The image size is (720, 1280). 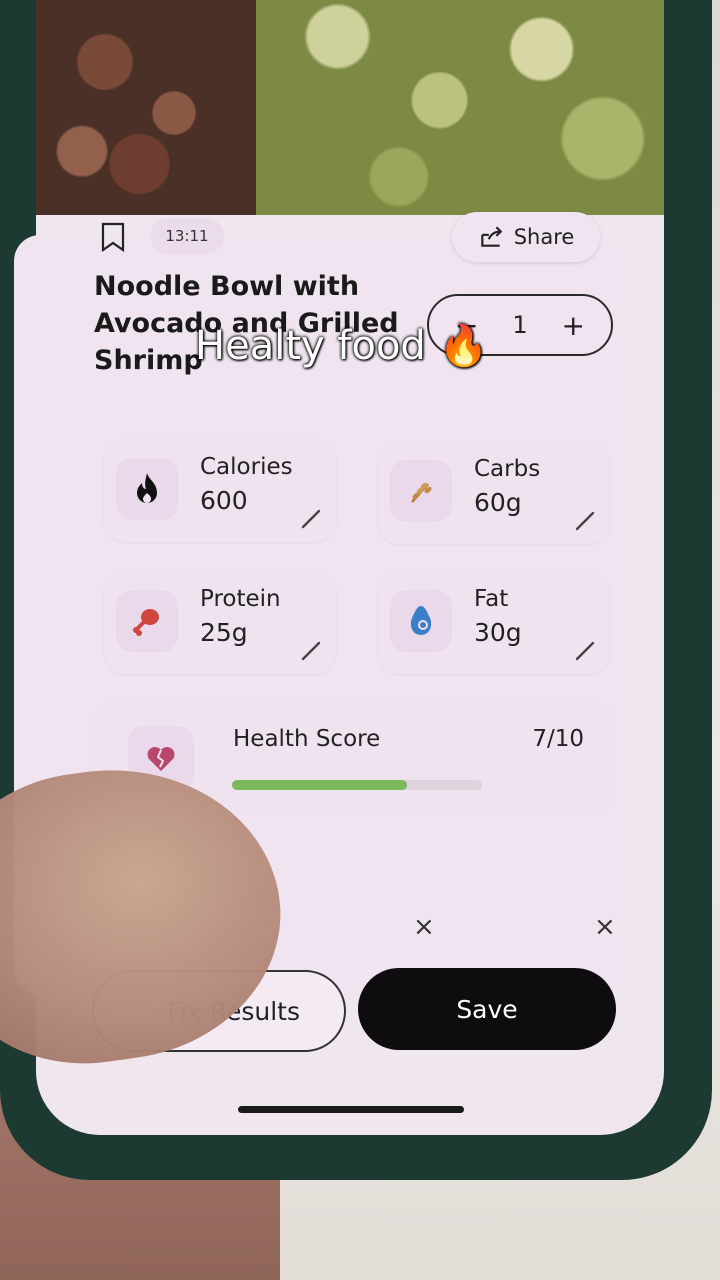 I want to click on health-score-bar, so click(x=357, y=785).